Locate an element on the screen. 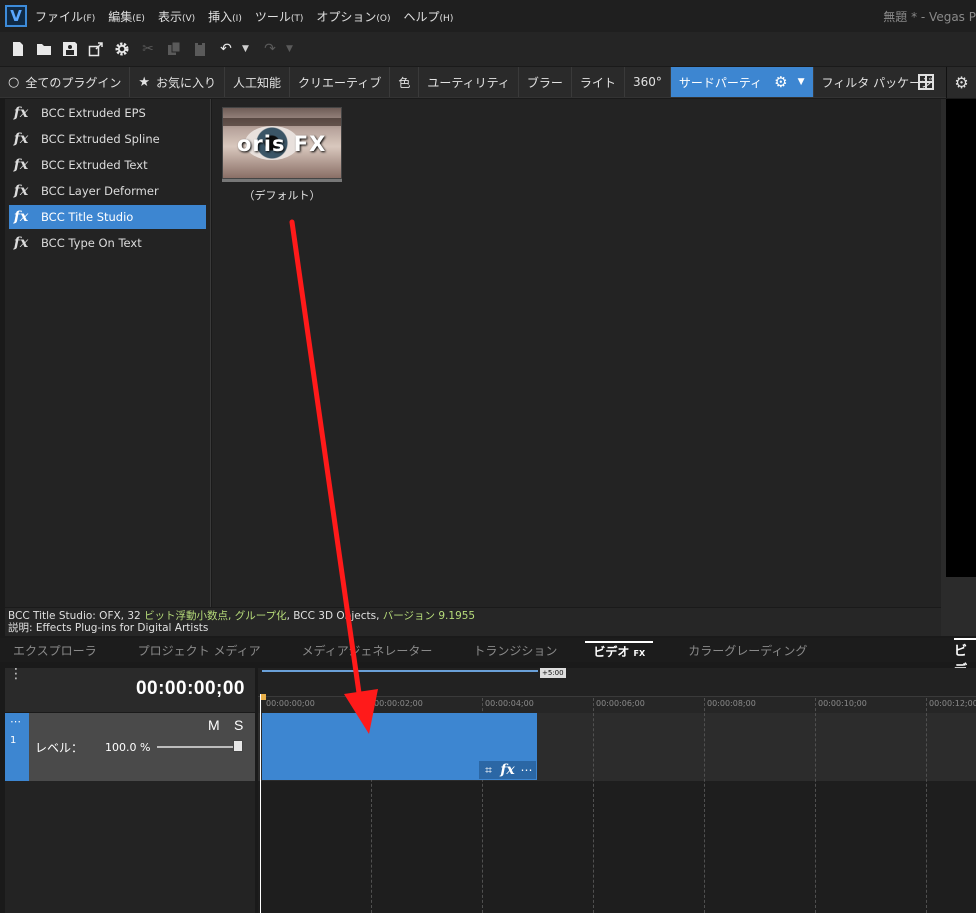  level-slider is located at coordinates (200, 747).